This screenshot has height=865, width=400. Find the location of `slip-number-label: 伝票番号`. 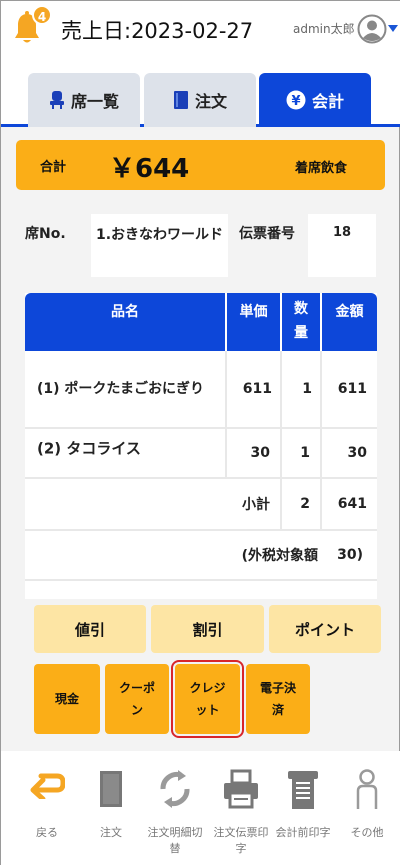

slip-number-label: 伝票番号 is located at coordinates (267, 234).